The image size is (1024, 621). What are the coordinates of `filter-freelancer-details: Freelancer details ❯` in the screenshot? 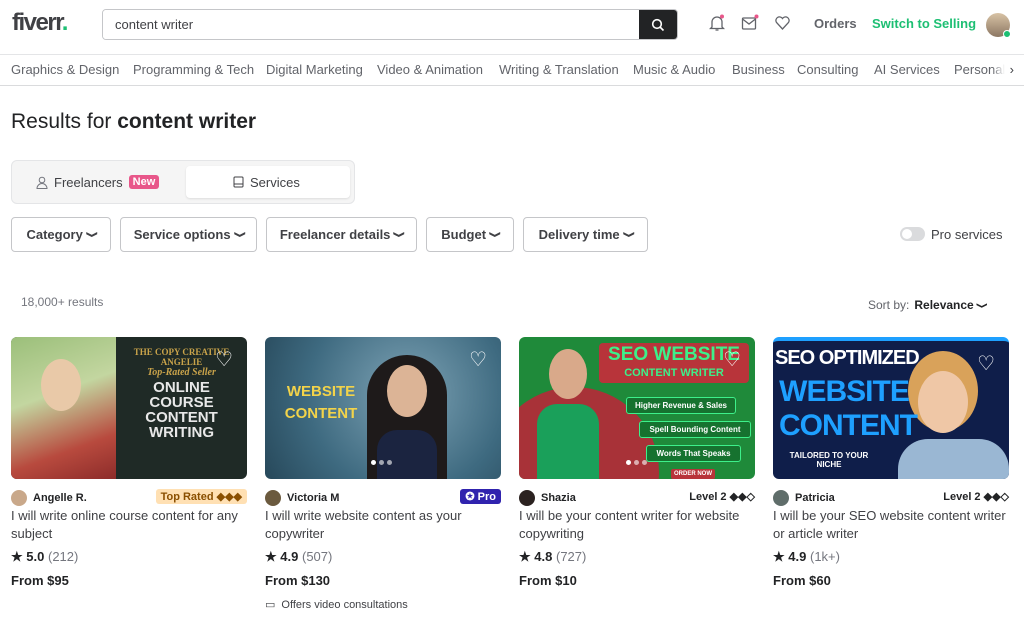 It's located at (341, 234).